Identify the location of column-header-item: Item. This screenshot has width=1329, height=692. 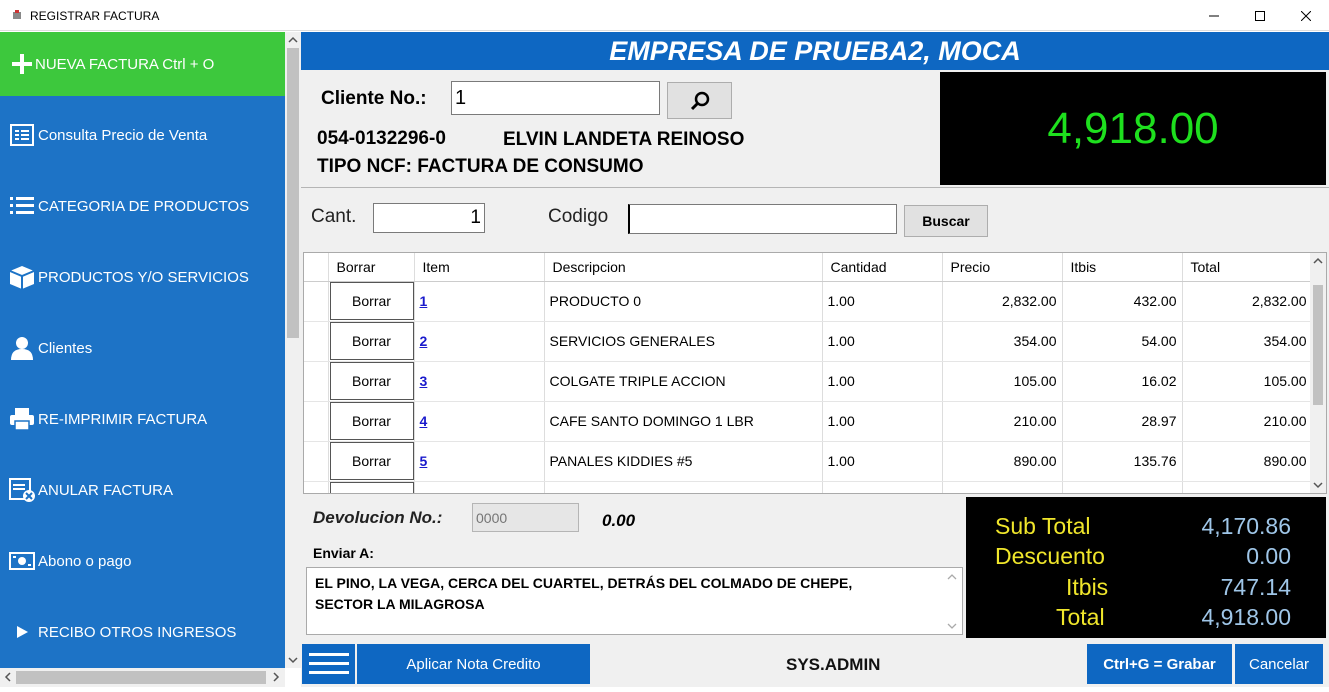
(479, 267).